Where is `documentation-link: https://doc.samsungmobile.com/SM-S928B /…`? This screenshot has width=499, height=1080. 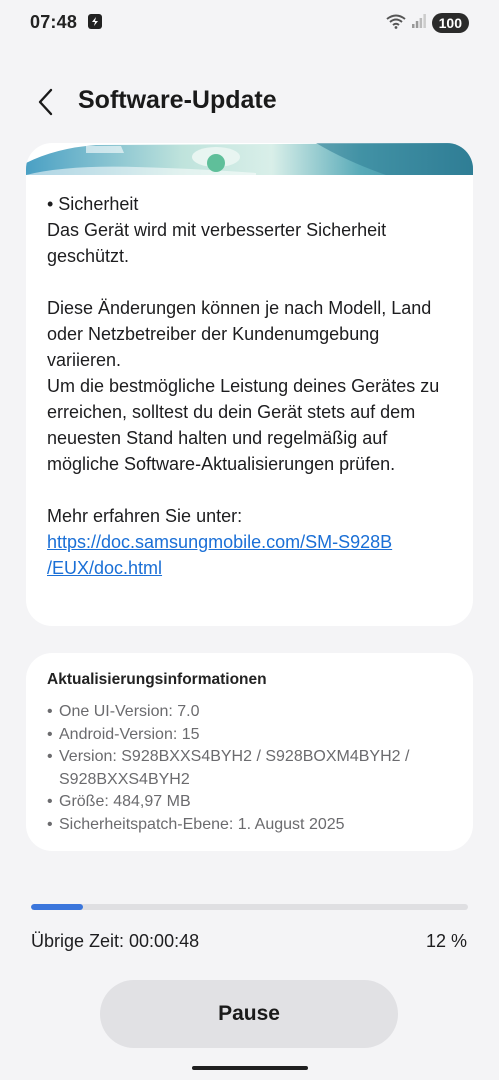
documentation-link: https://doc.samsungmobile.com/SM-S928B /… is located at coordinates (252, 555).